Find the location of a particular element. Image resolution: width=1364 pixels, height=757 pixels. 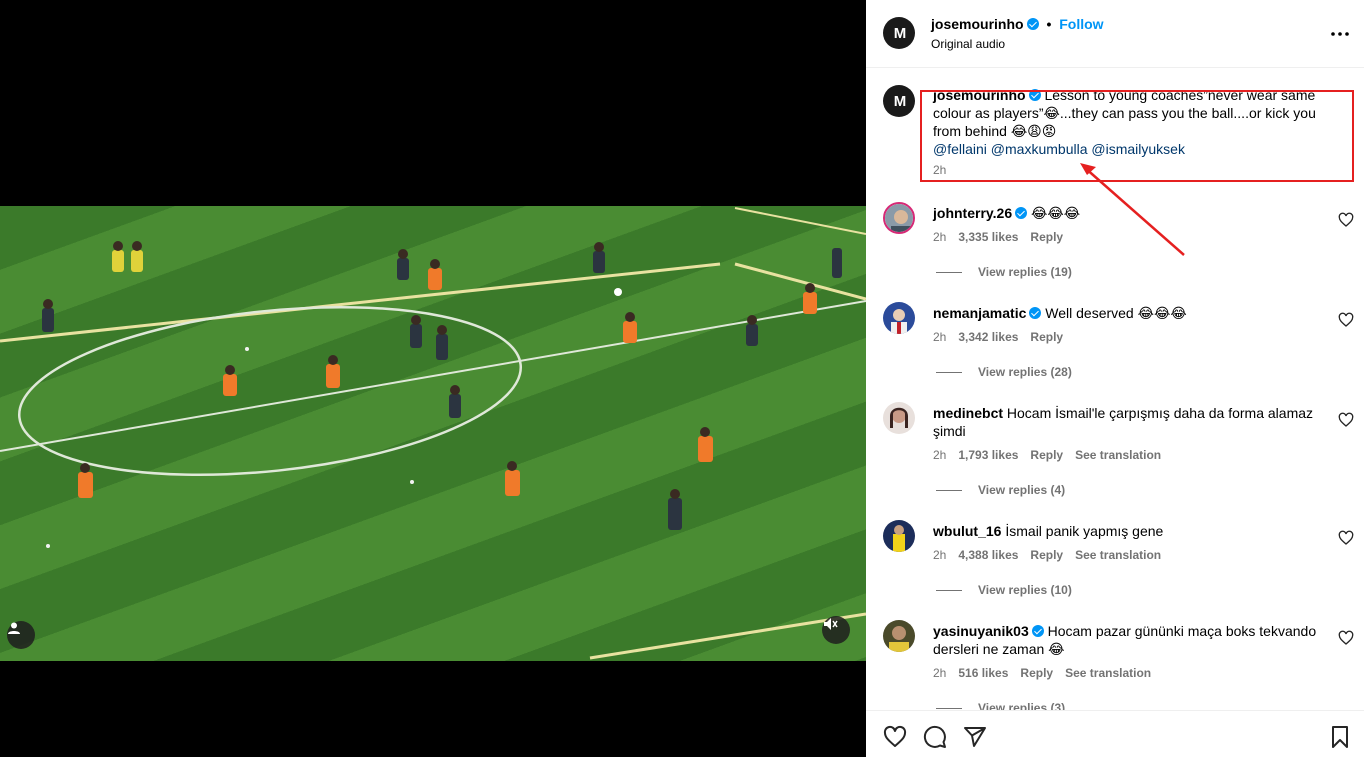

author-line: josemourinho • Follow is located at coordinates (1017, 24).